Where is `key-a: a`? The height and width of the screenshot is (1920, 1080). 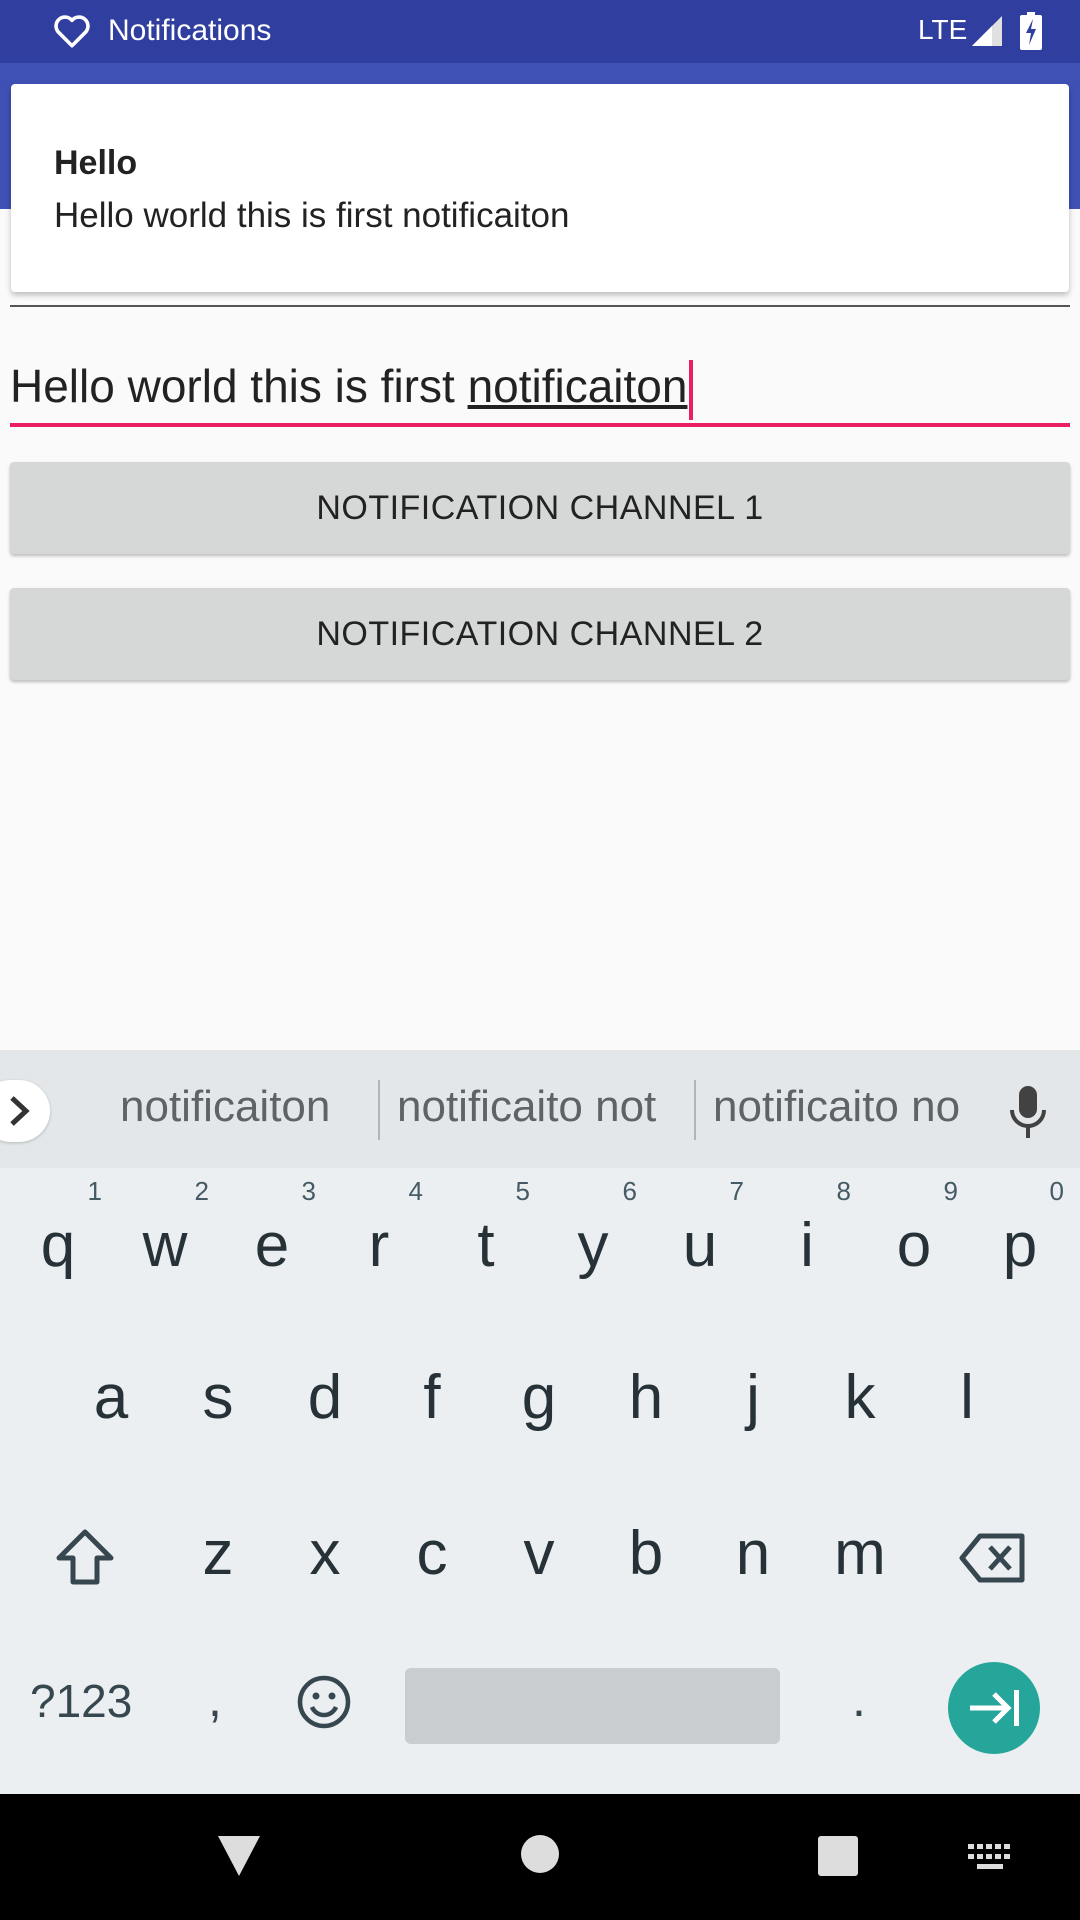 key-a: a is located at coordinates (111, 1397).